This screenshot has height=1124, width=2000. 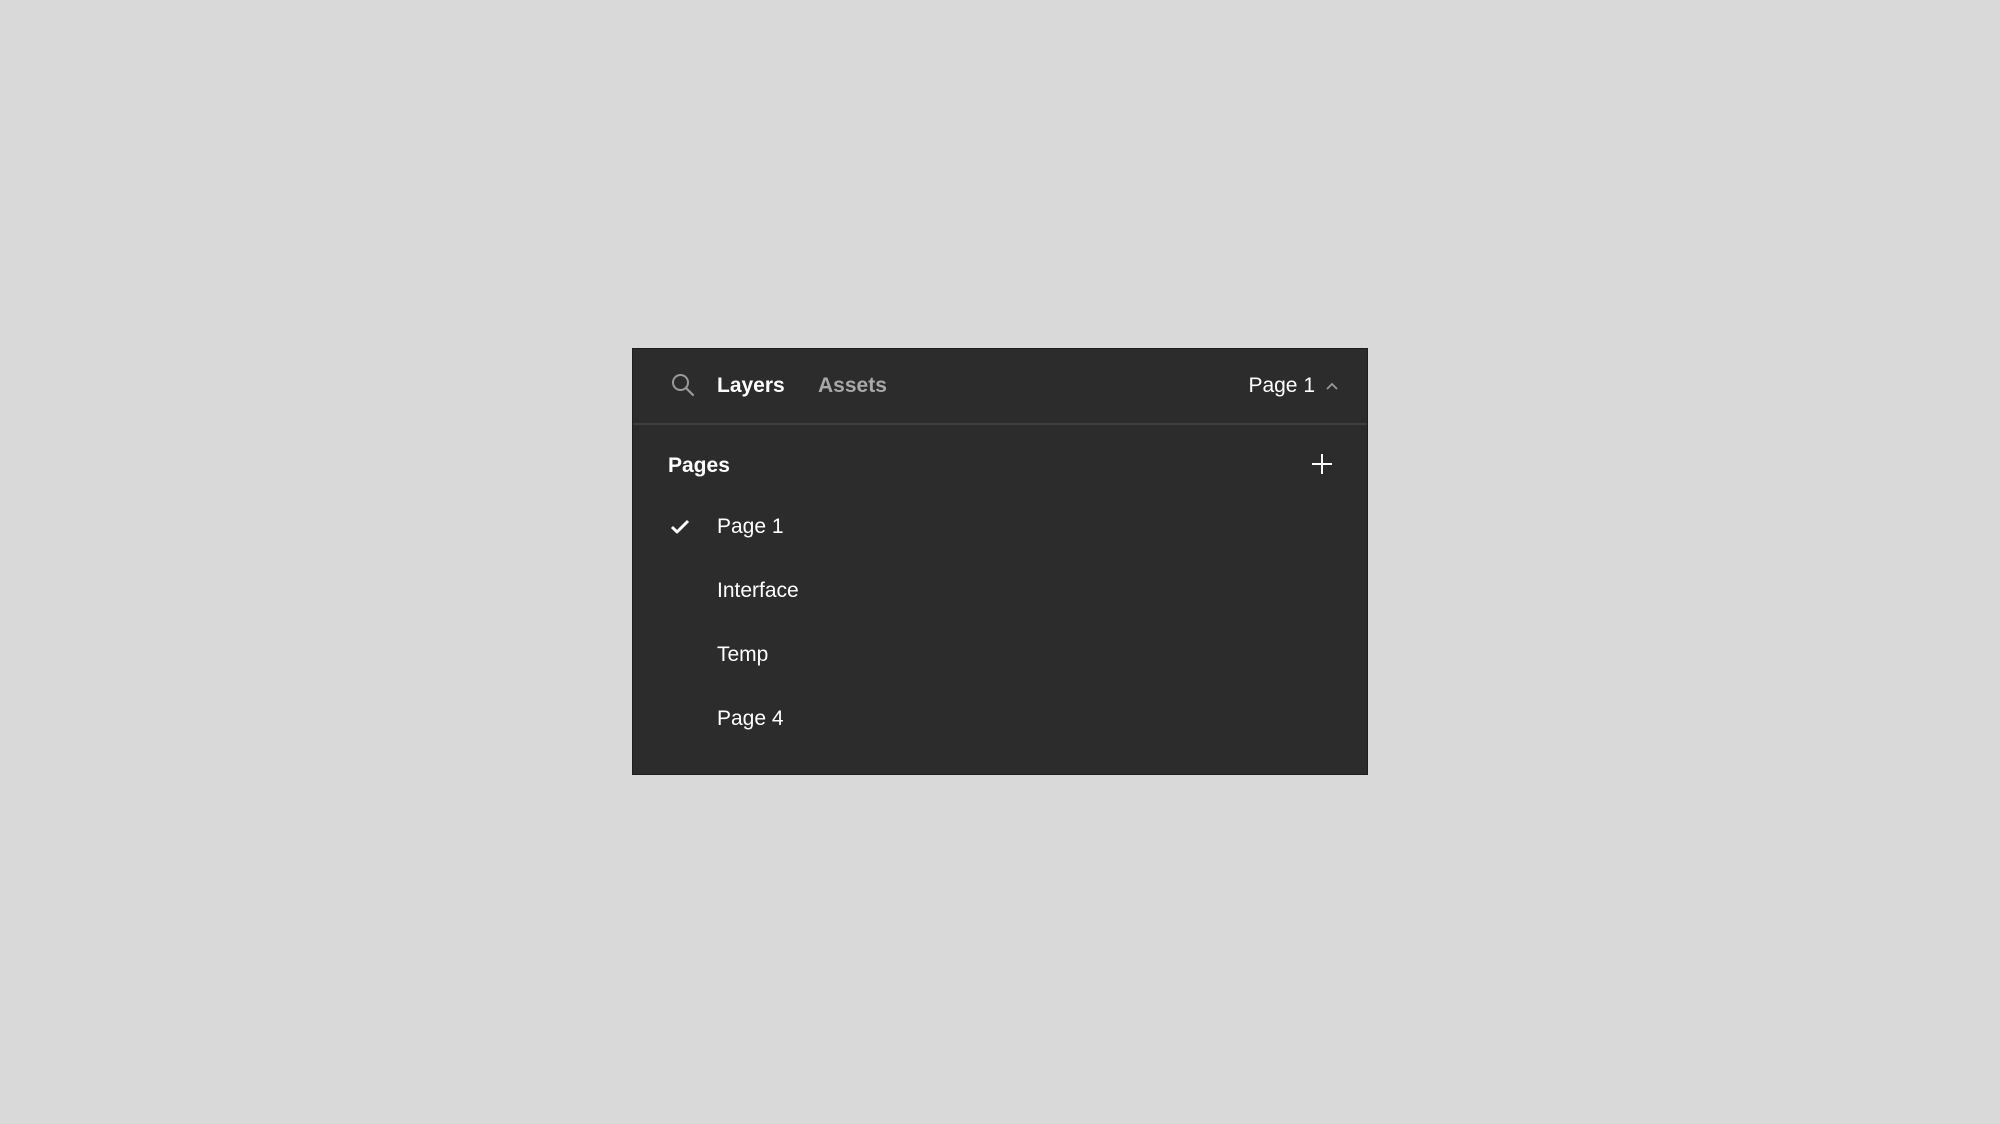 What do you see at coordinates (680, 526) in the screenshot?
I see `check-icon` at bounding box center [680, 526].